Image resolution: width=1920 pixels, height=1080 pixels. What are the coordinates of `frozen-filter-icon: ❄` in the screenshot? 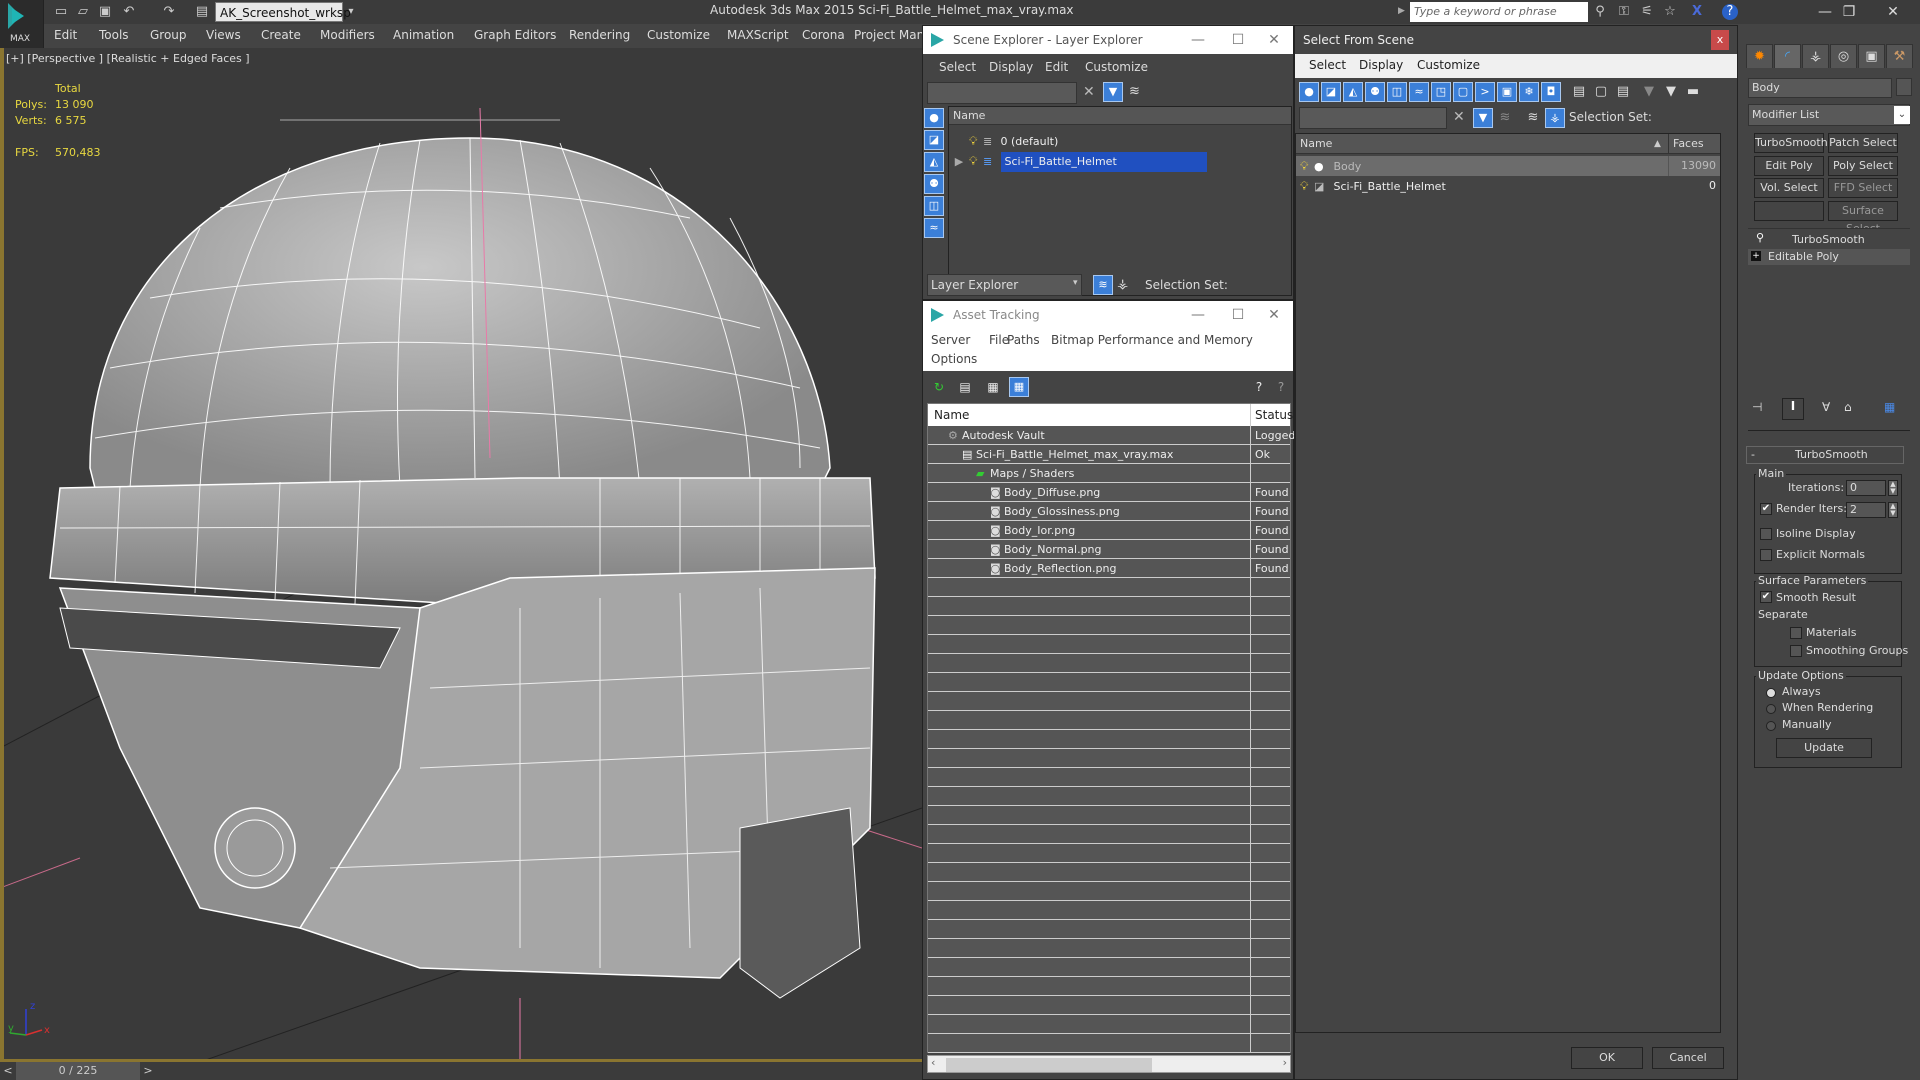 It's located at (1529, 92).